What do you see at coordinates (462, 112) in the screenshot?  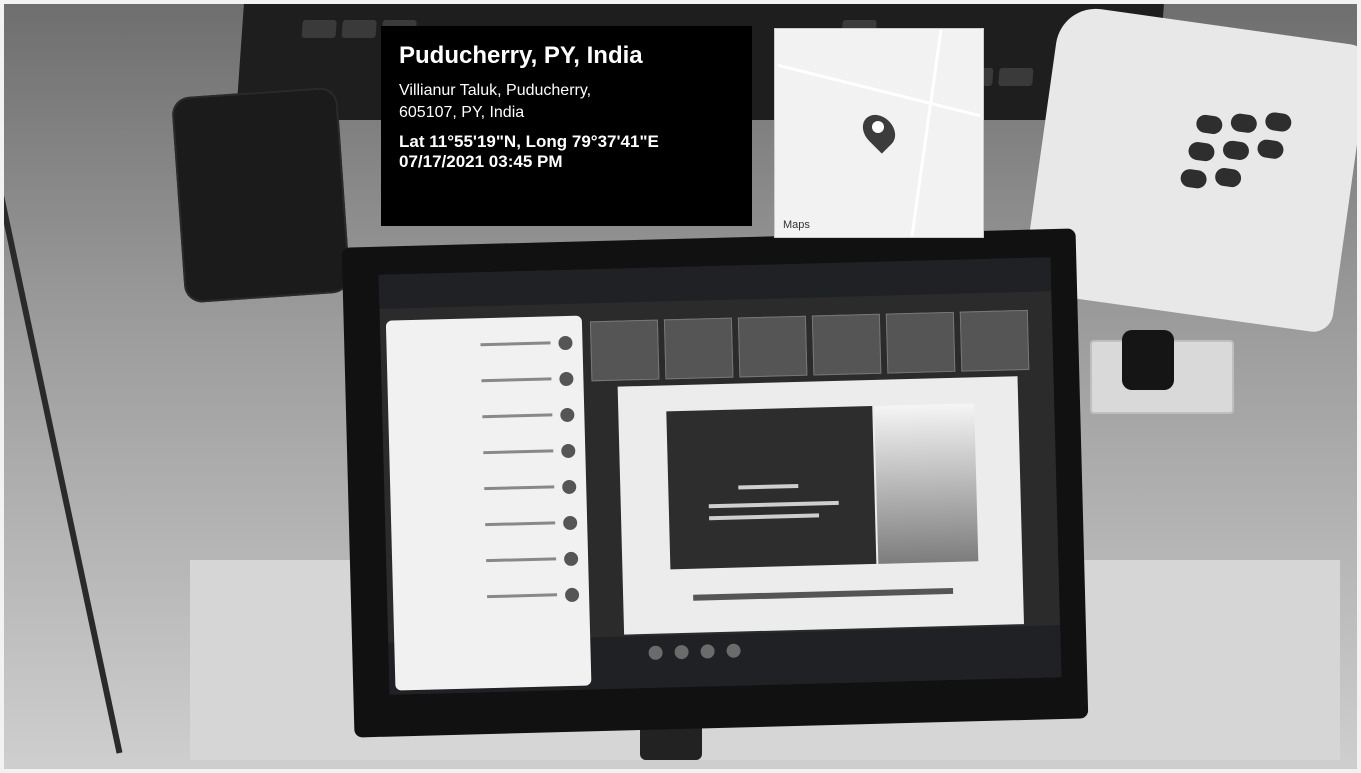 I see `geotag-address-line2: 605107, PY, India` at bounding box center [462, 112].